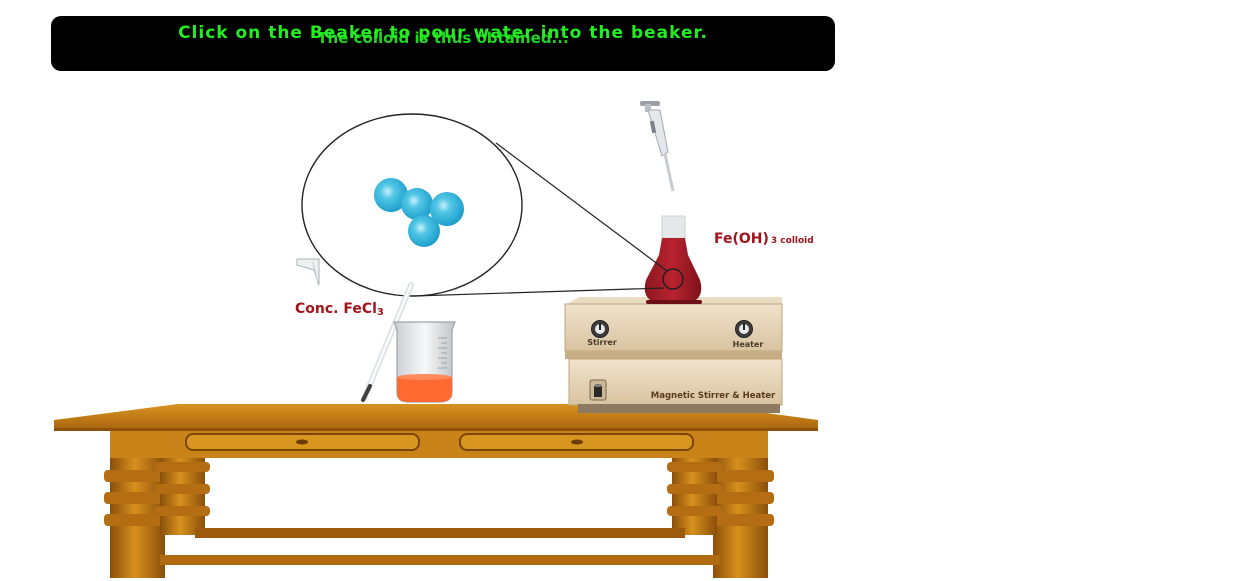  What do you see at coordinates (673, 355) in the screenshot?
I see `magnetic-stirrer-heater: Stirrer Heater Magnetic Stirrer & Heater` at bounding box center [673, 355].